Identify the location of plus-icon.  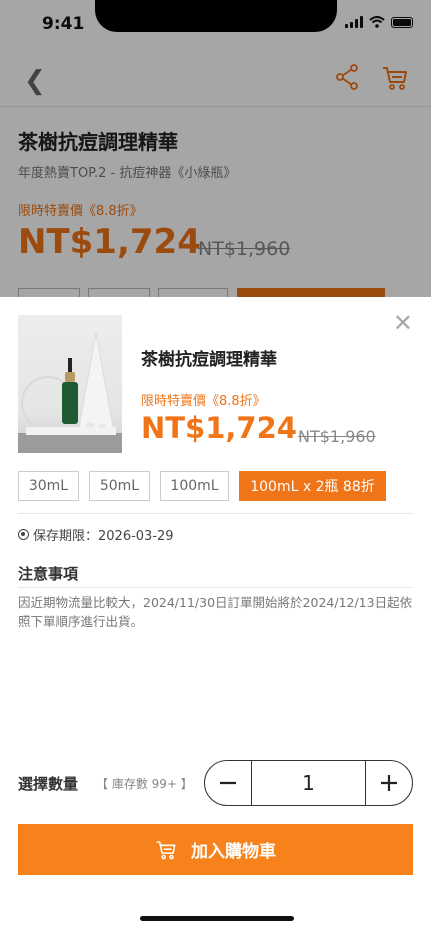
(389, 783).